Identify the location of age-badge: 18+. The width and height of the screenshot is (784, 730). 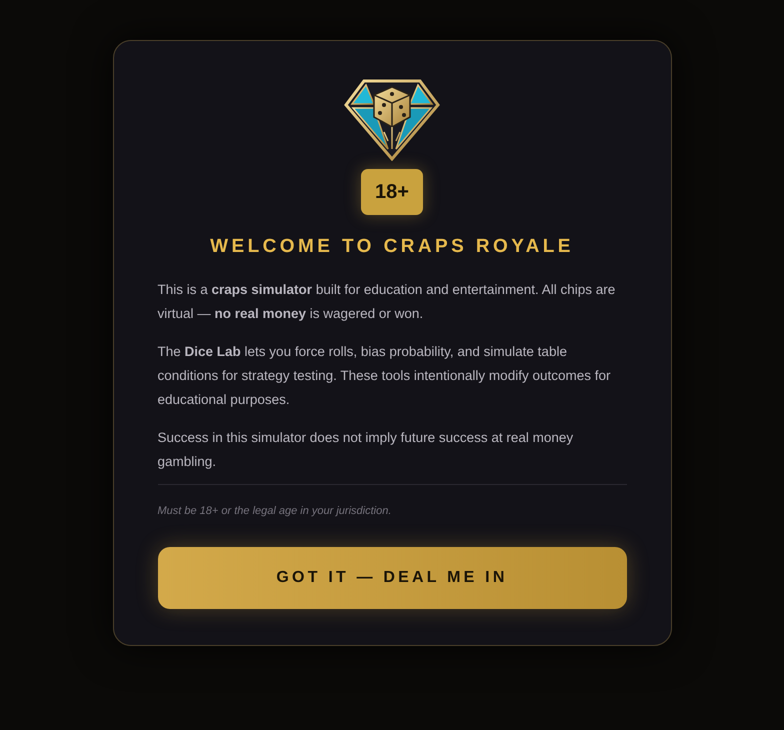
(392, 192).